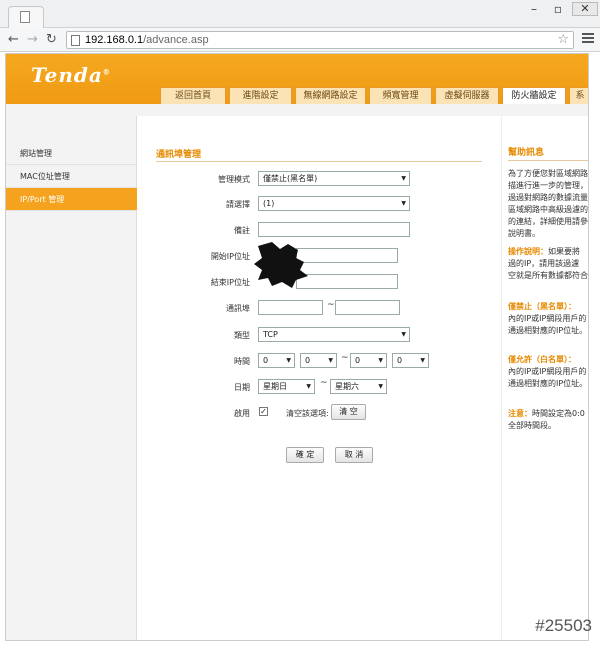  Describe the element at coordinates (546, 419) in the screenshot. I see `help-note: 注意：時間設定為0:0 全部時間段。` at that location.